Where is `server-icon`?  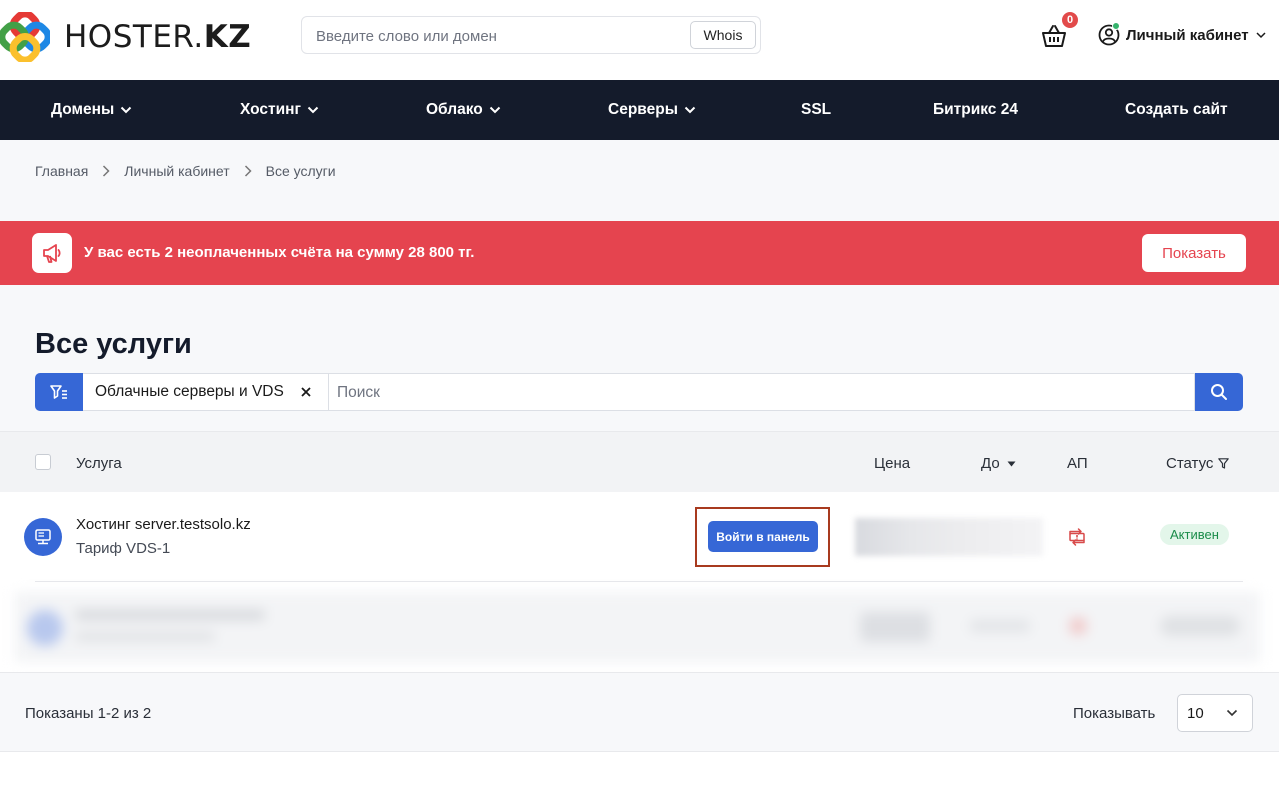 server-icon is located at coordinates (43, 537).